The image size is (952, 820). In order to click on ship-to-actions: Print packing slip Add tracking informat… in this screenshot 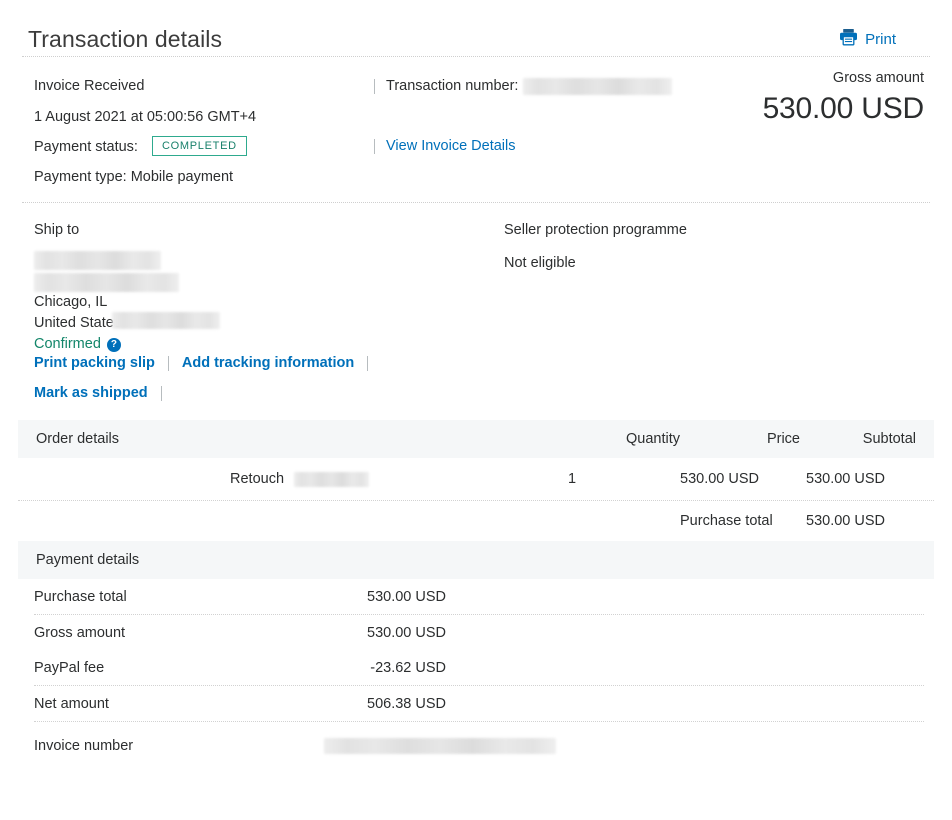, I will do `click(479, 378)`.